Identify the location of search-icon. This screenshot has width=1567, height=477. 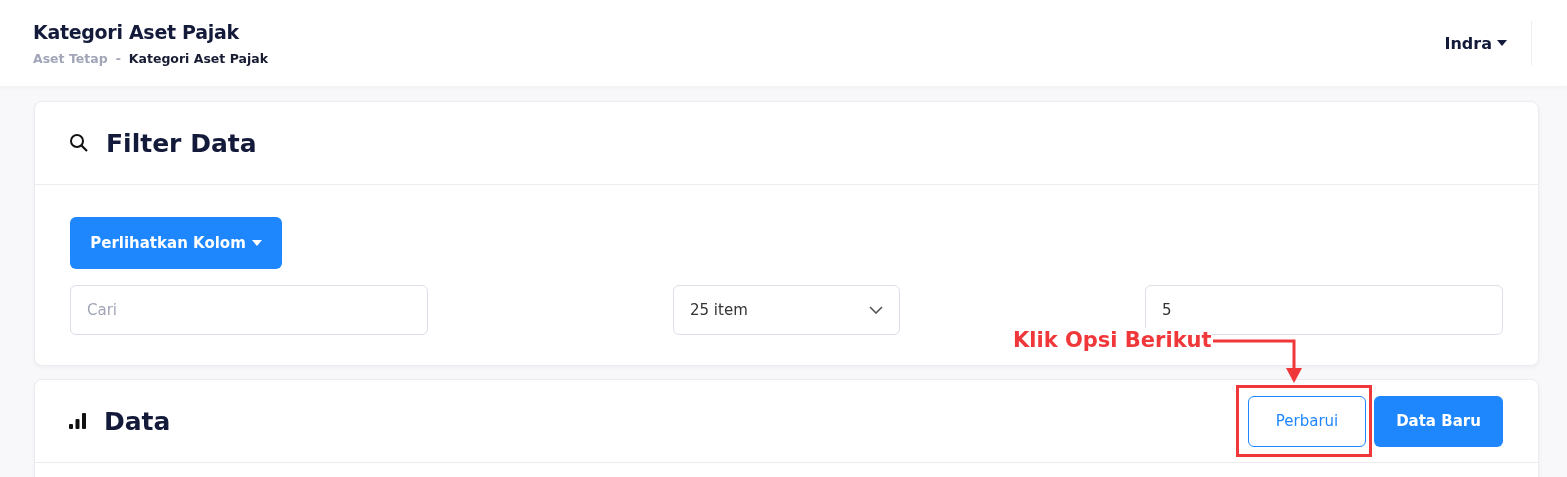
(79, 143).